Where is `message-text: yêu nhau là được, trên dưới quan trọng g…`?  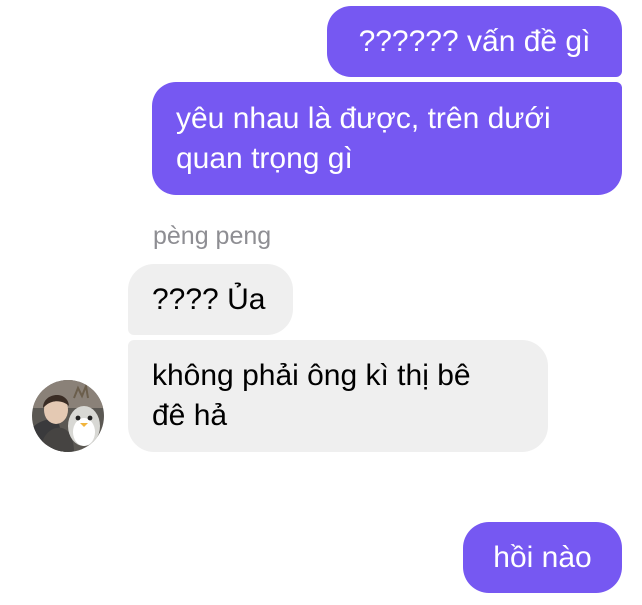 message-text: yêu nhau là được, trên dưới quan trọng g… is located at coordinates (363, 138).